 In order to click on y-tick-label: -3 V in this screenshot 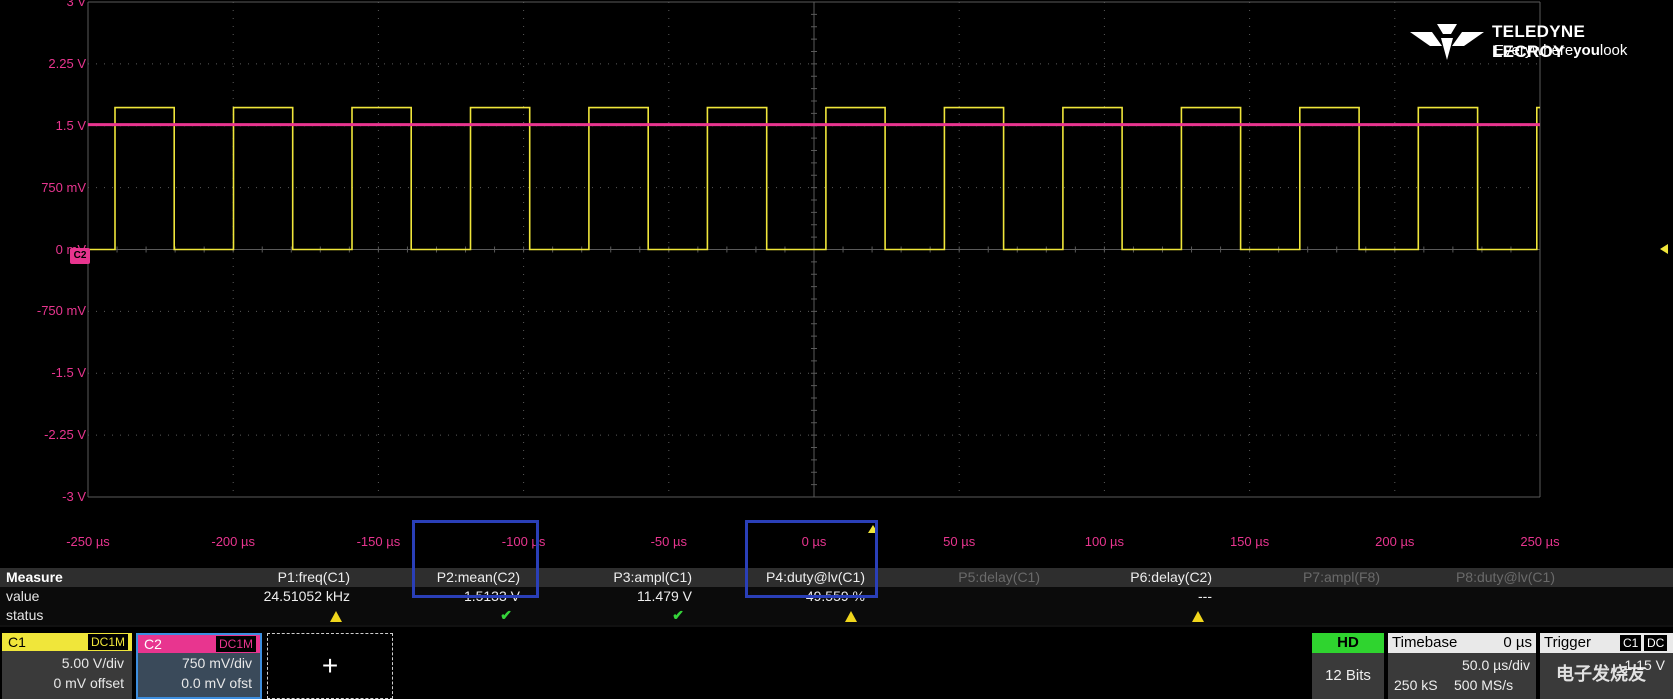, I will do `click(74, 496)`.